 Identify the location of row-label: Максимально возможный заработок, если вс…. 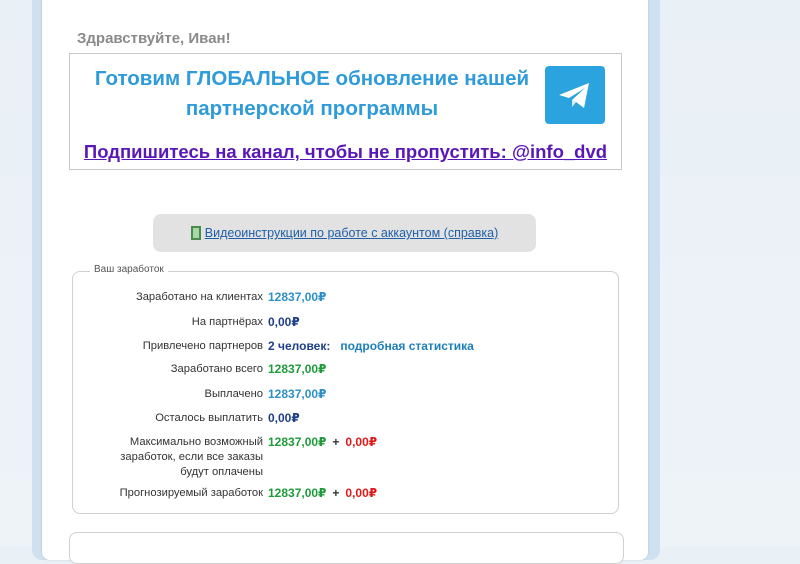
(191, 457).